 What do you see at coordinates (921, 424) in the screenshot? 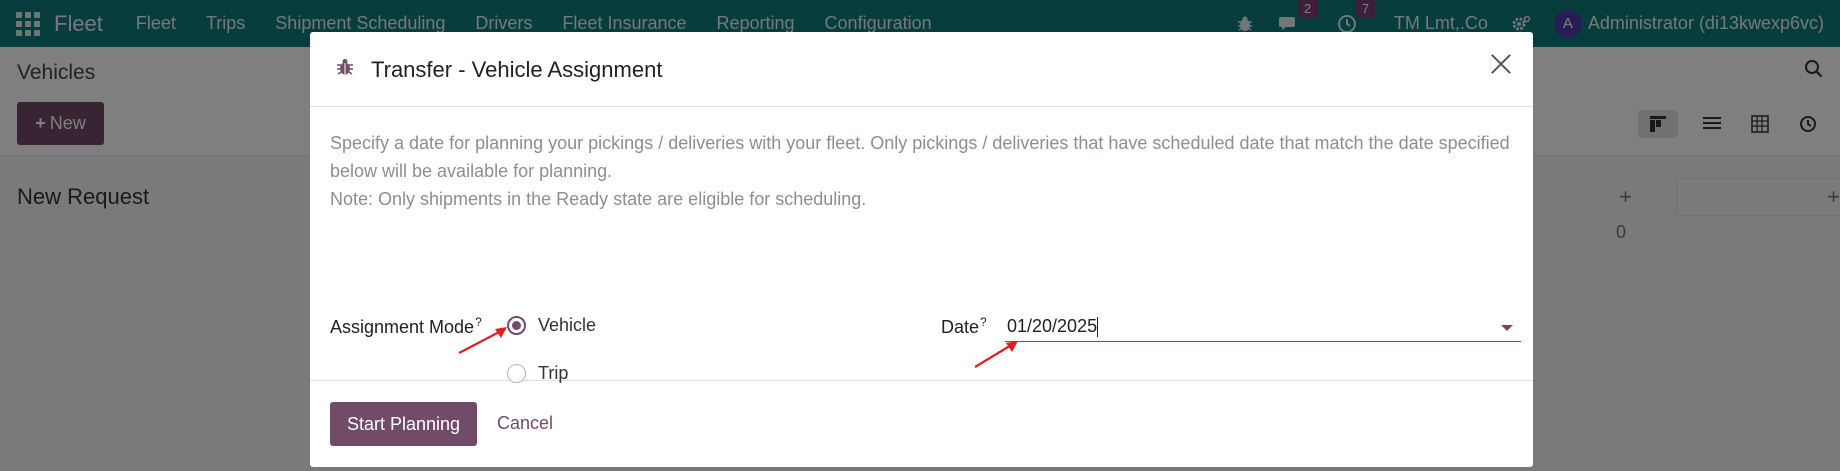
I see `modal-footer: Start Planning Cancel` at bounding box center [921, 424].